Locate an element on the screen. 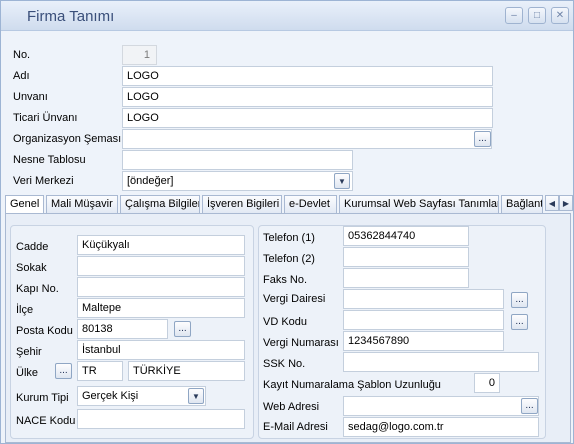 This screenshot has width=574, height=444. ticari-unvani-field: LOGO is located at coordinates (307, 118).